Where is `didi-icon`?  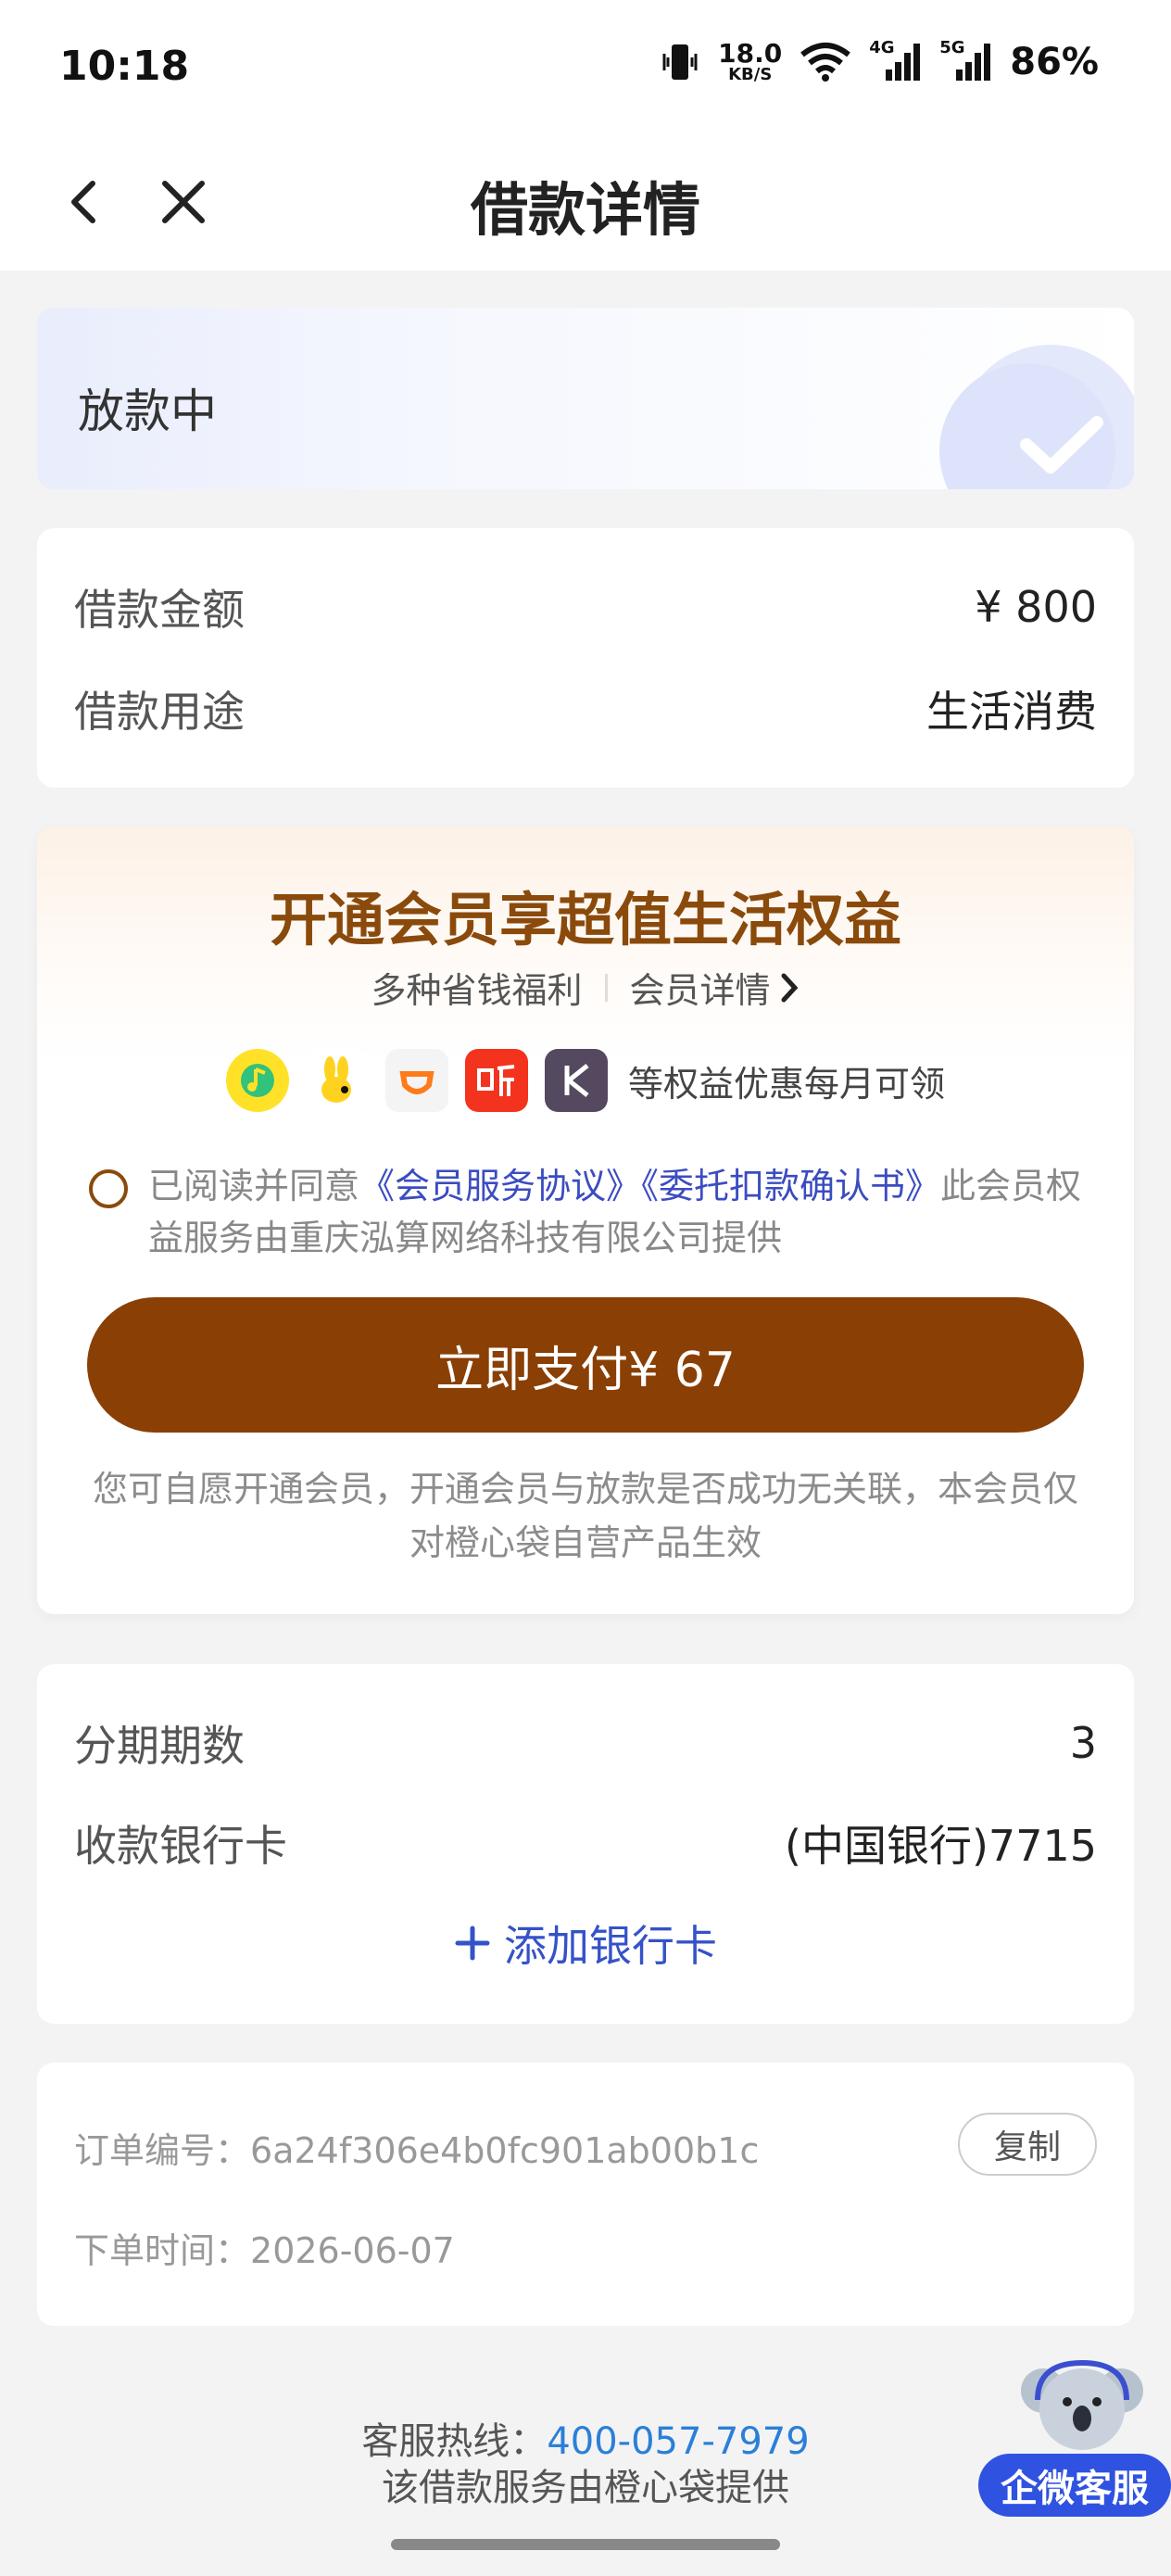
didi-icon is located at coordinates (416, 1080).